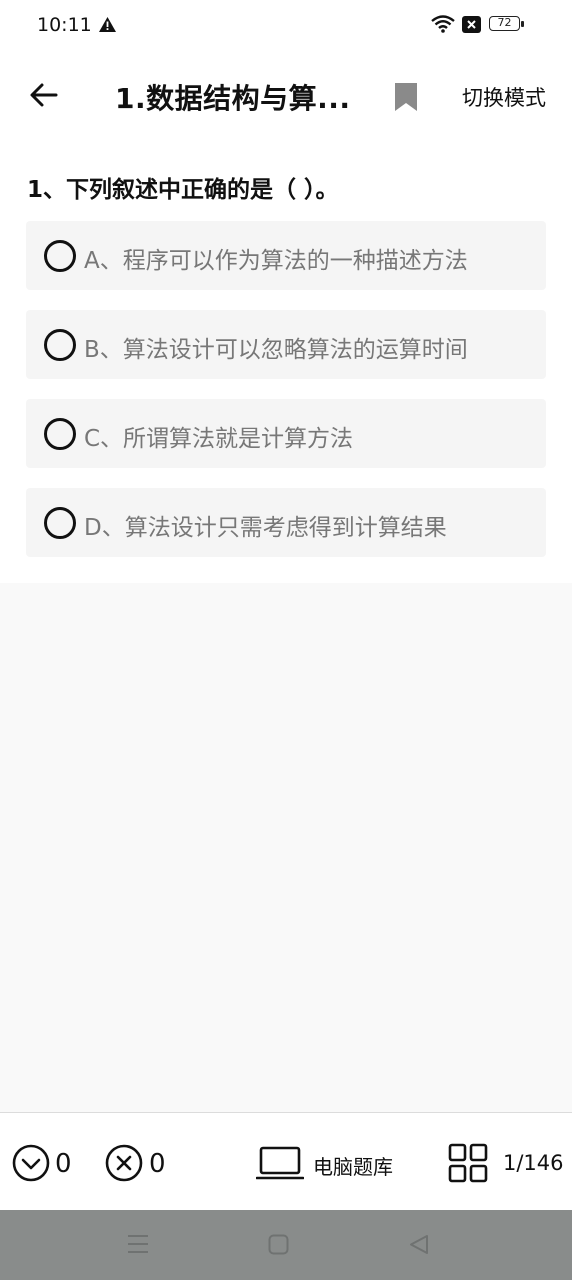 The width and height of the screenshot is (572, 1280). I want to click on page-counter: 1/146, so click(533, 1163).